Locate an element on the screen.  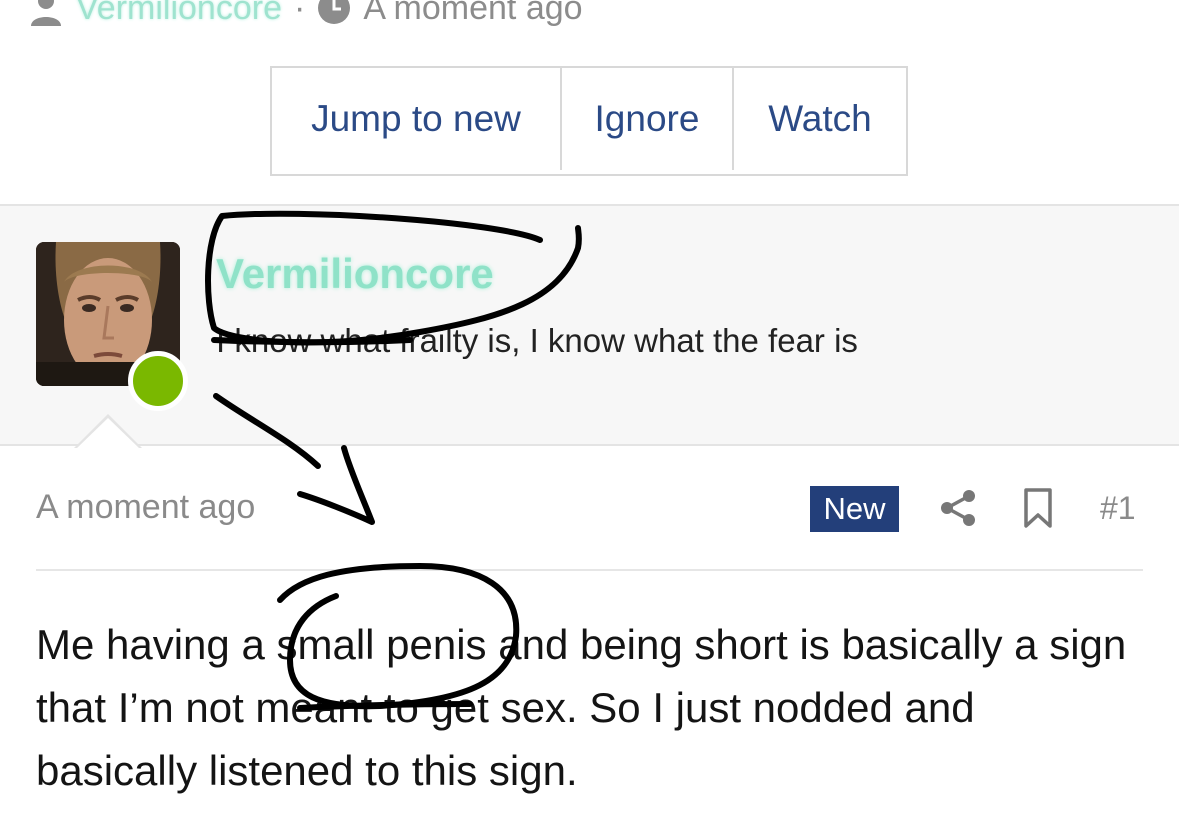
ignore-button: Ignore is located at coordinates (648, 119).